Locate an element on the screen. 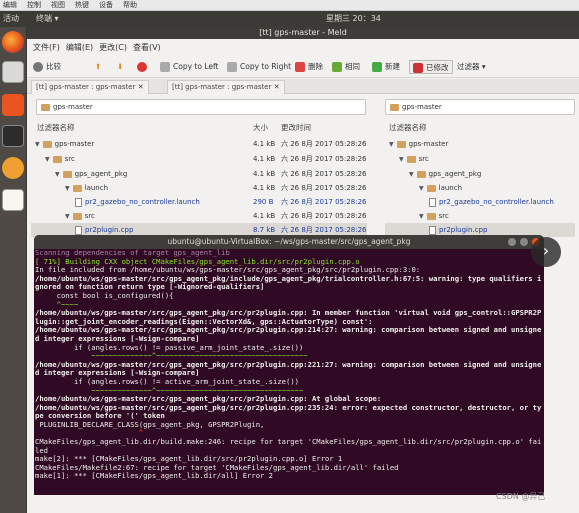 The image size is (579, 513). file-row: ▼ launch 4.1 kB 六 26 8月 2017 05:28:26 is located at coordinates (199, 188).